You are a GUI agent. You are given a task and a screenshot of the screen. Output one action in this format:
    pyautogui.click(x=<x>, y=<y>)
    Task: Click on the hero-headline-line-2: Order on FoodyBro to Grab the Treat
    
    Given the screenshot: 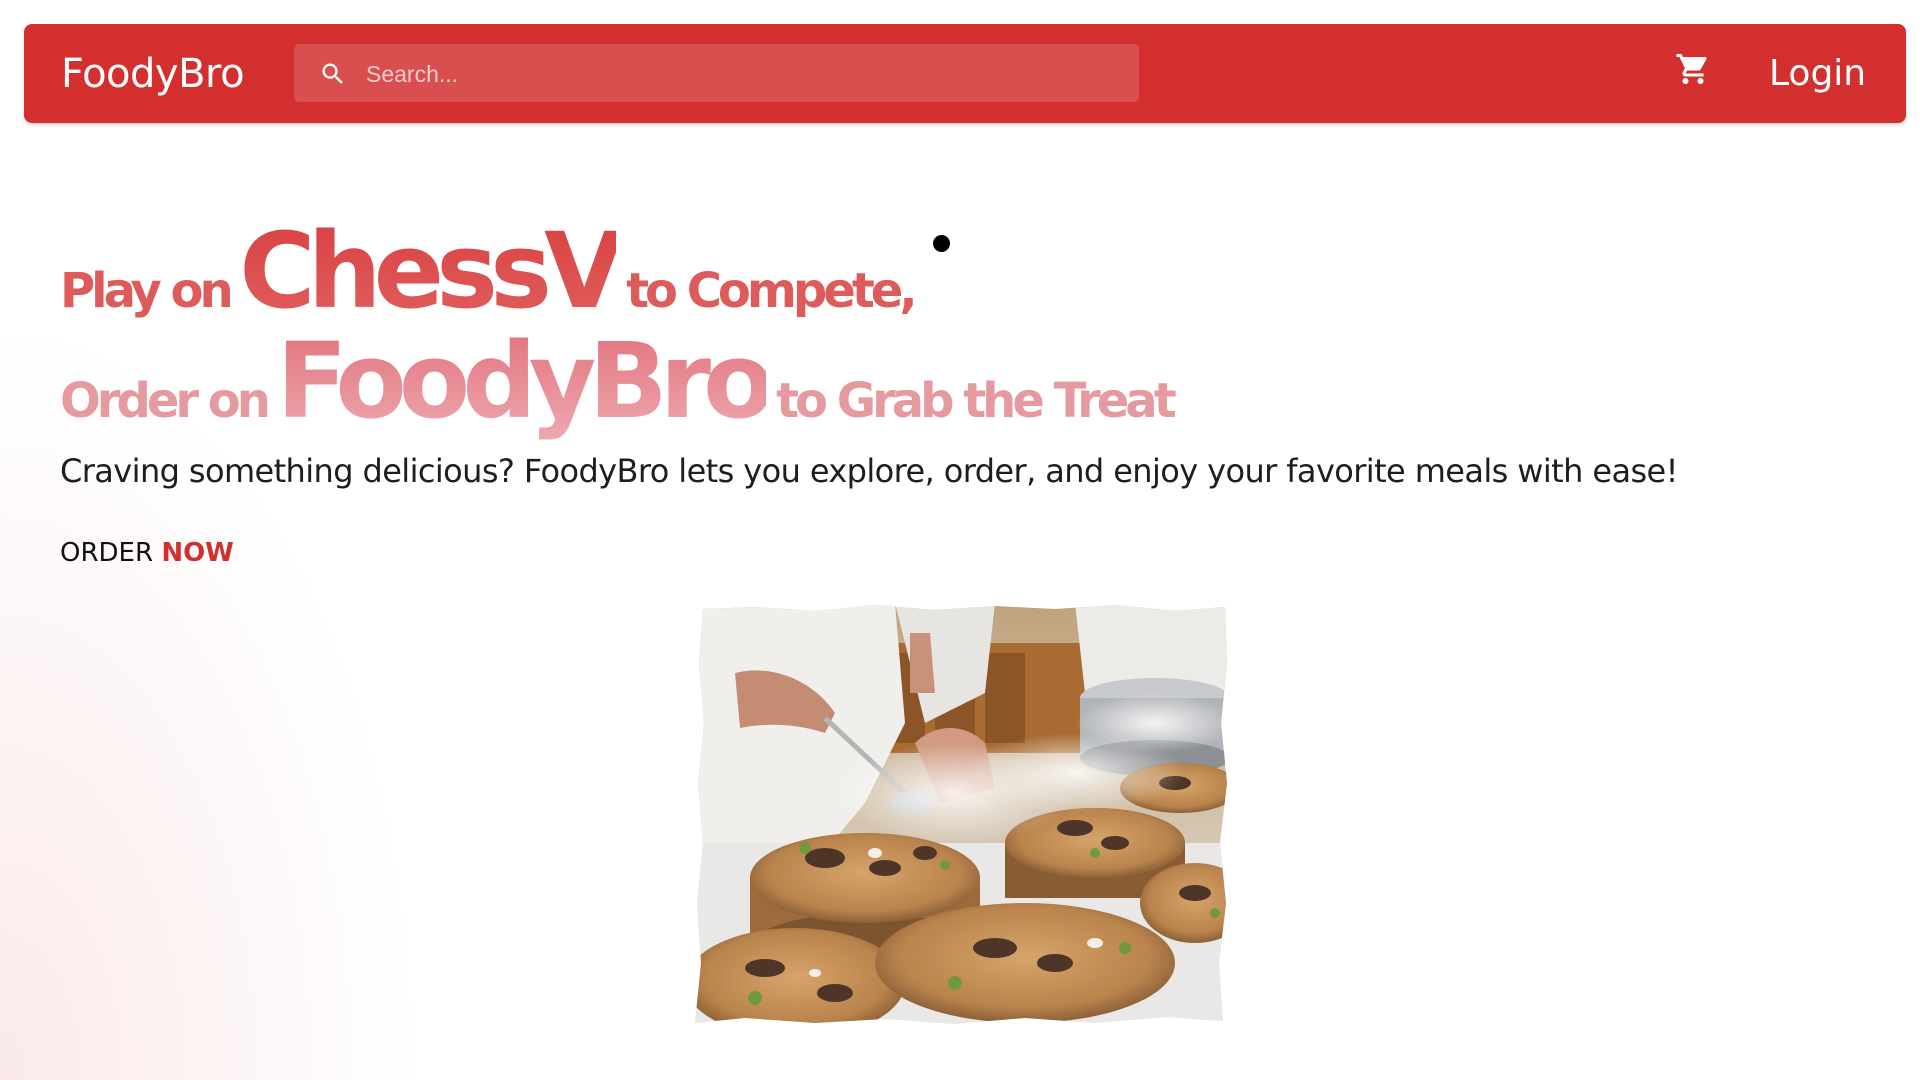 What is the action you would take?
    pyautogui.click(x=618, y=381)
    